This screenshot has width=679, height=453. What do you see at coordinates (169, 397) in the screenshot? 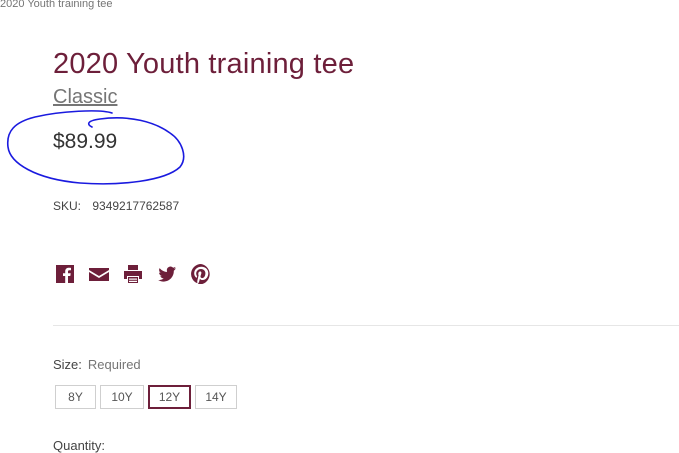
I see `size-option-12y: 12Y` at bounding box center [169, 397].